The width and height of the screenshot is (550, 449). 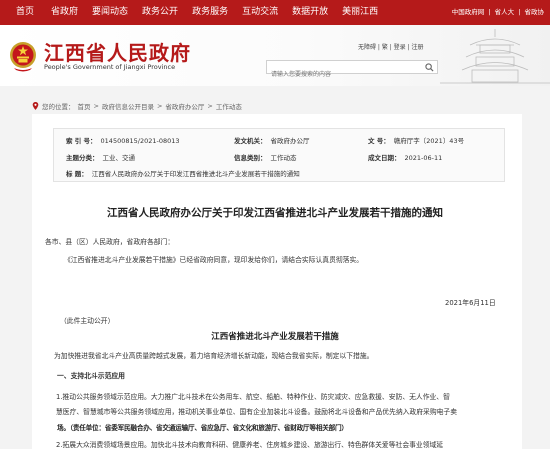 I want to click on nav-data-open: 数据开放, so click(x=310, y=12).